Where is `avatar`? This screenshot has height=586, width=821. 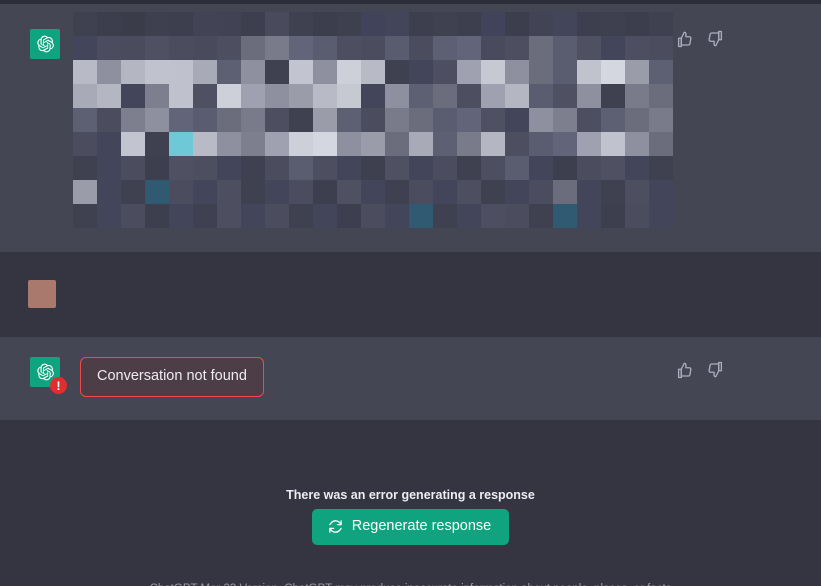 avatar is located at coordinates (42, 294).